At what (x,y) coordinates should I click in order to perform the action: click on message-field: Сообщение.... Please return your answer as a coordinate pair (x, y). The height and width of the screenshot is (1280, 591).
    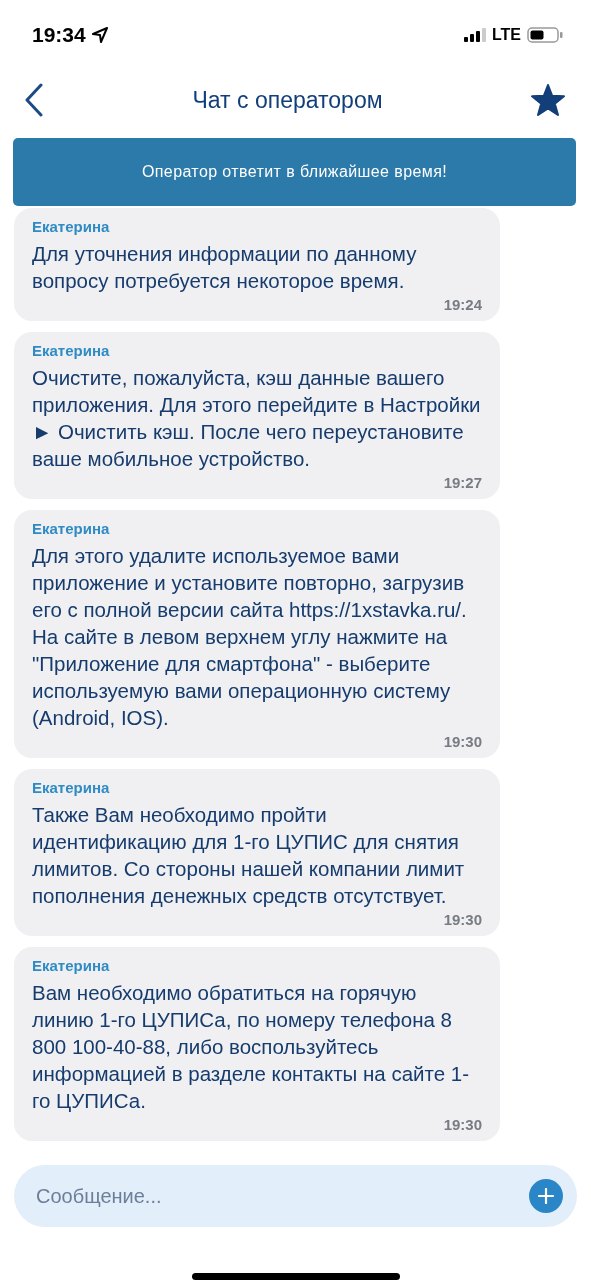
    Looking at the image, I should click on (295, 1196).